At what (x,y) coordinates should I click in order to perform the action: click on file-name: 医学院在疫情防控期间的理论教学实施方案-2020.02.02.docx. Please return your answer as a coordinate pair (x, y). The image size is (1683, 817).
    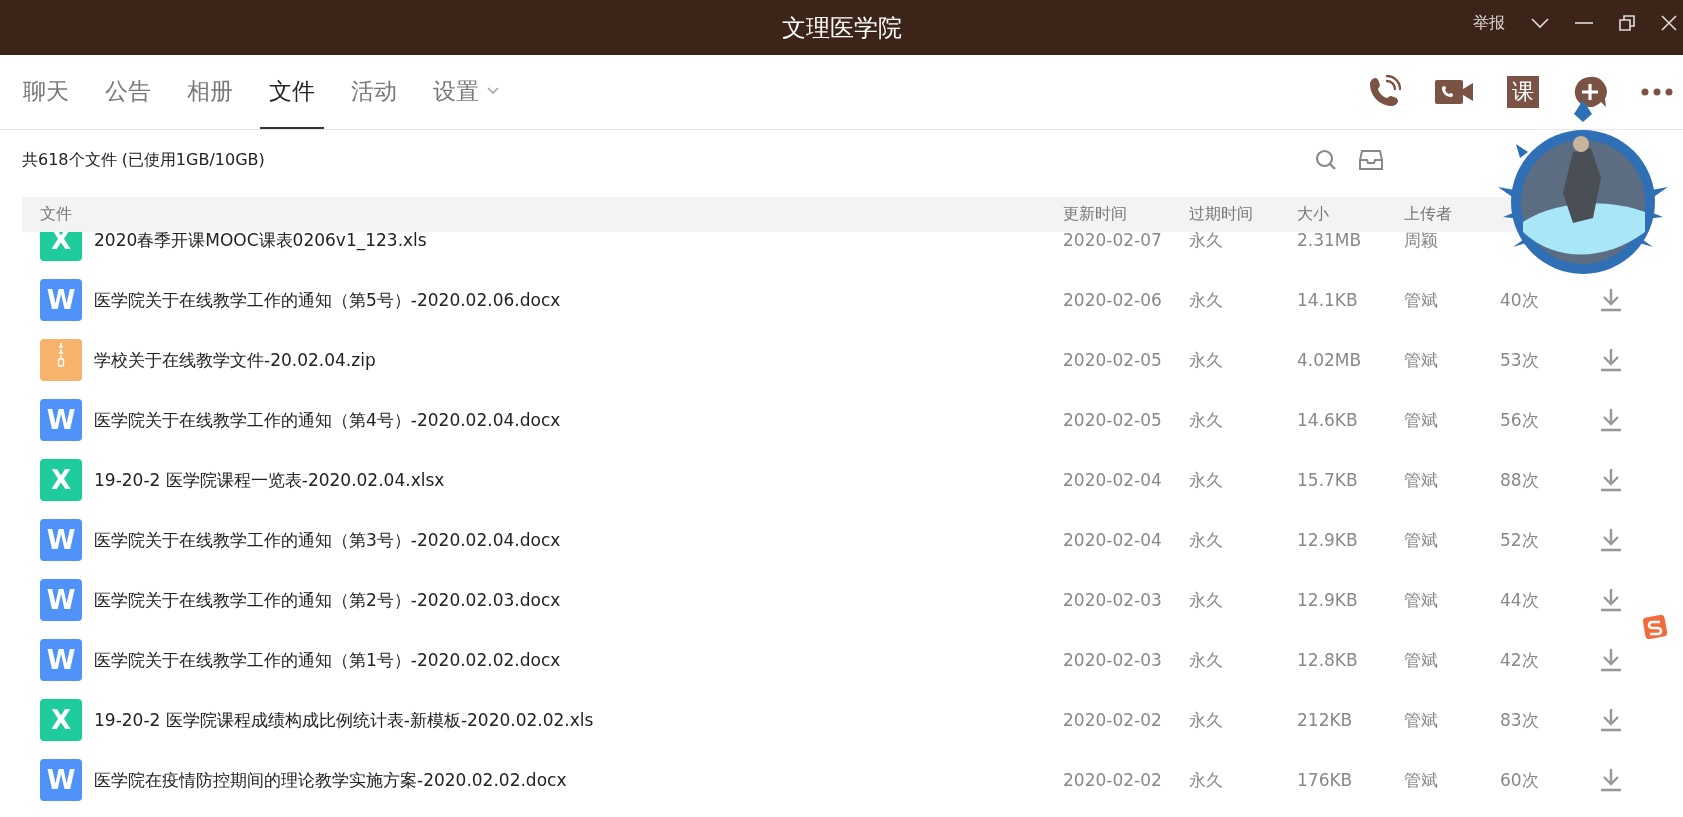
    Looking at the image, I should click on (330, 780).